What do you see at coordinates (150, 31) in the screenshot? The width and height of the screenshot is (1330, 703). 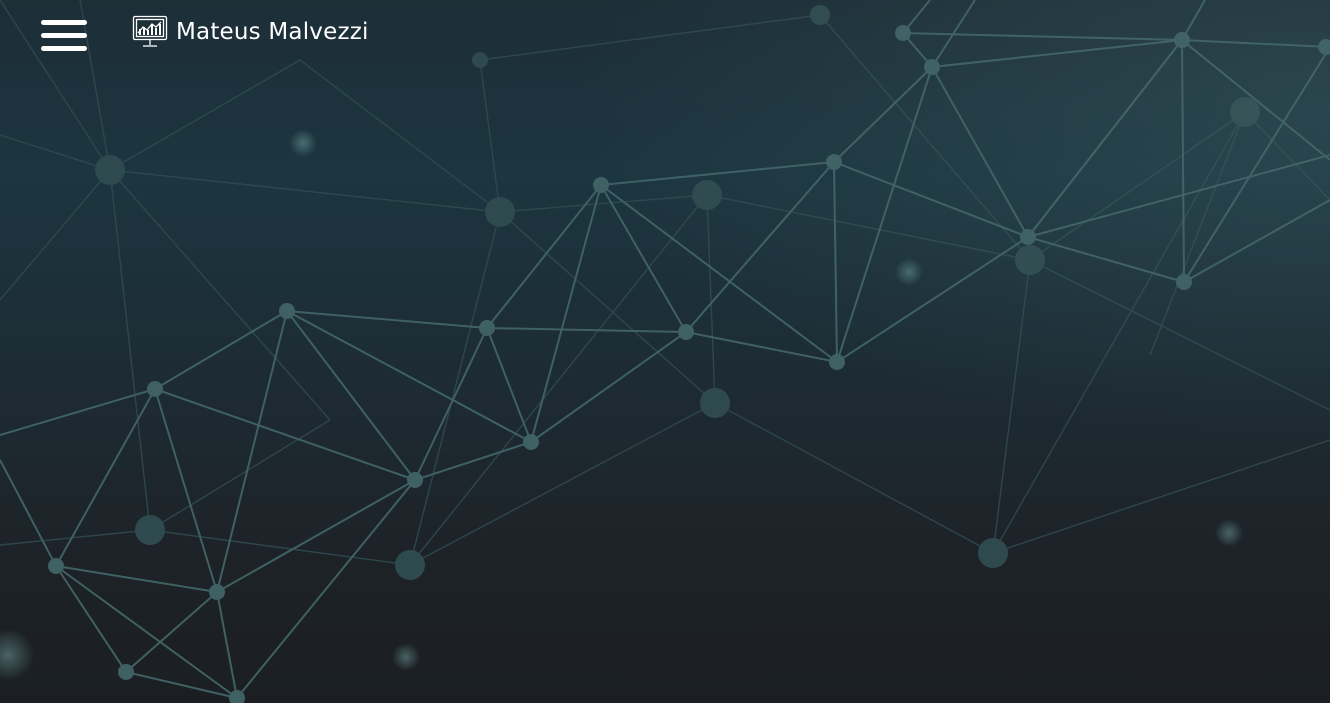 I see `monitor-chart-icon` at bounding box center [150, 31].